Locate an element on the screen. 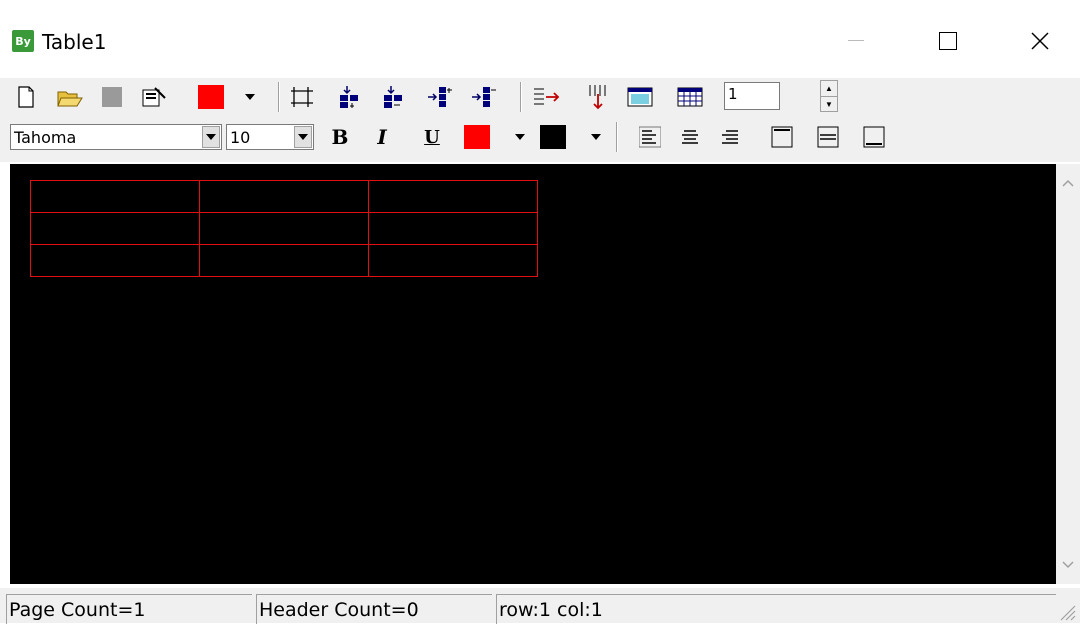  delete-row-icon is located at coordinates (393, 97).